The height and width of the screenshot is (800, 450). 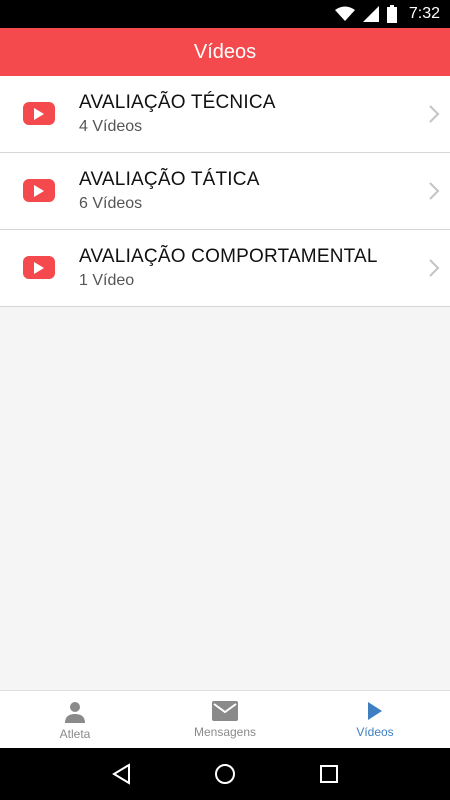 I want to click on wifi-icon, so click(x=344, y=13).